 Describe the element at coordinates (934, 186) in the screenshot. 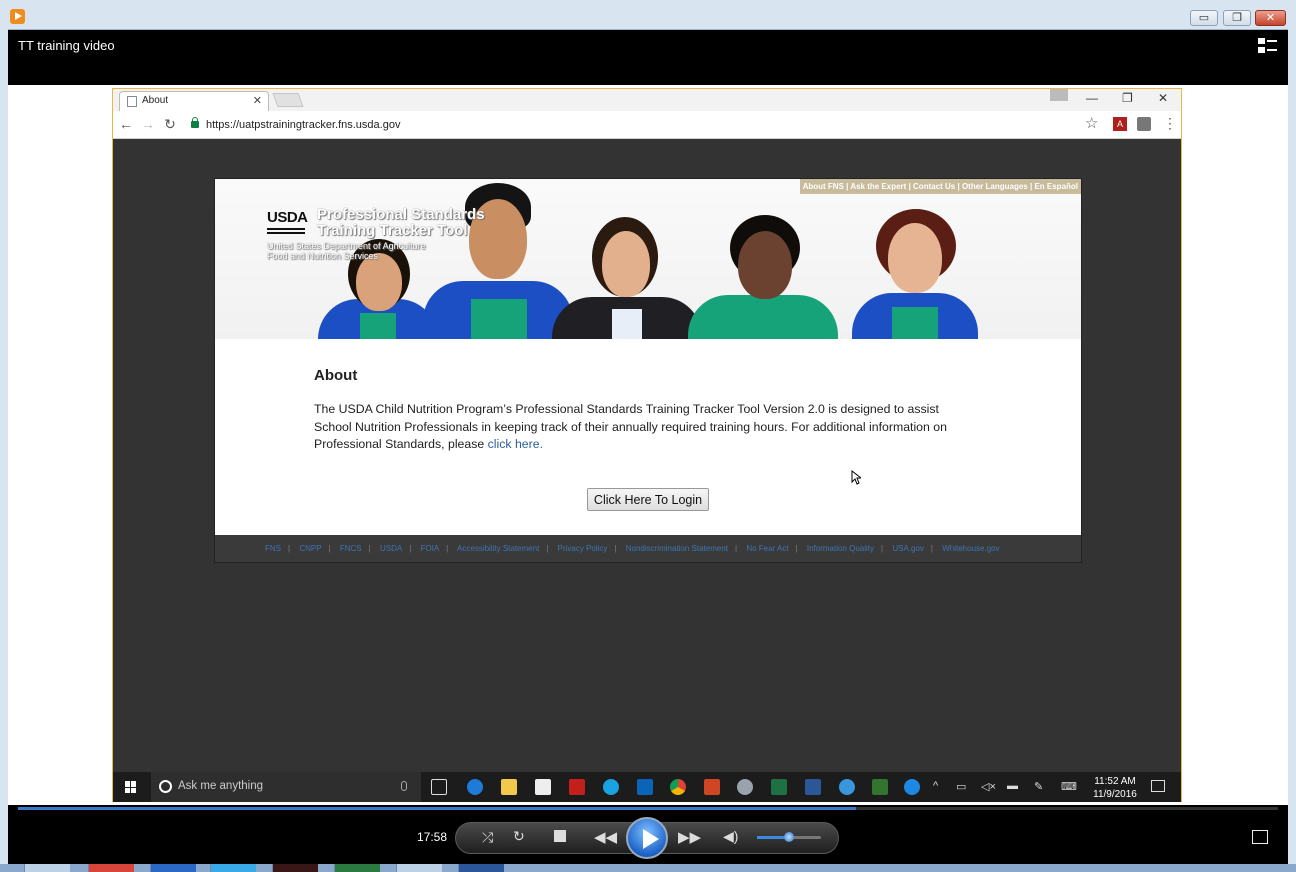

I see `top-link-contact-us: Contact Us` at that location.